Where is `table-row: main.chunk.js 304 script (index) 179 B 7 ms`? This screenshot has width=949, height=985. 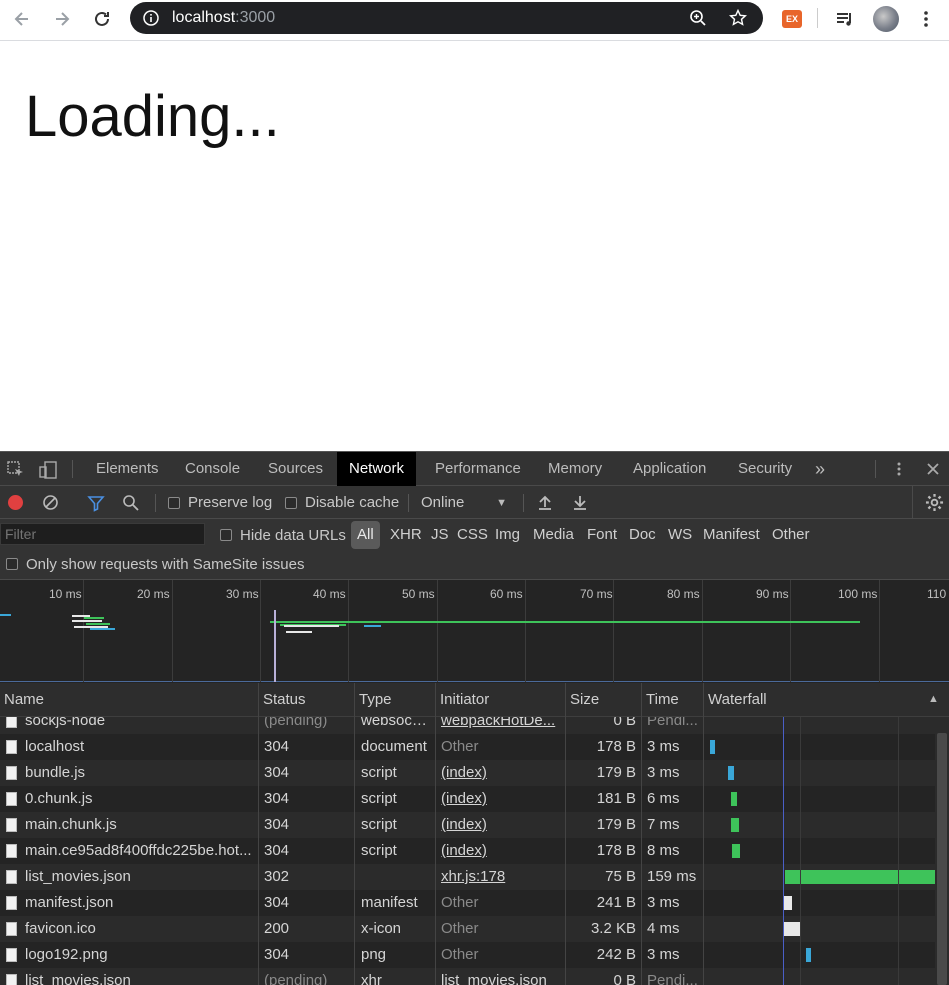
table-row: main.chunk.js 304 script (index) 179 B 7 ms is located at coordinates (467, 825).